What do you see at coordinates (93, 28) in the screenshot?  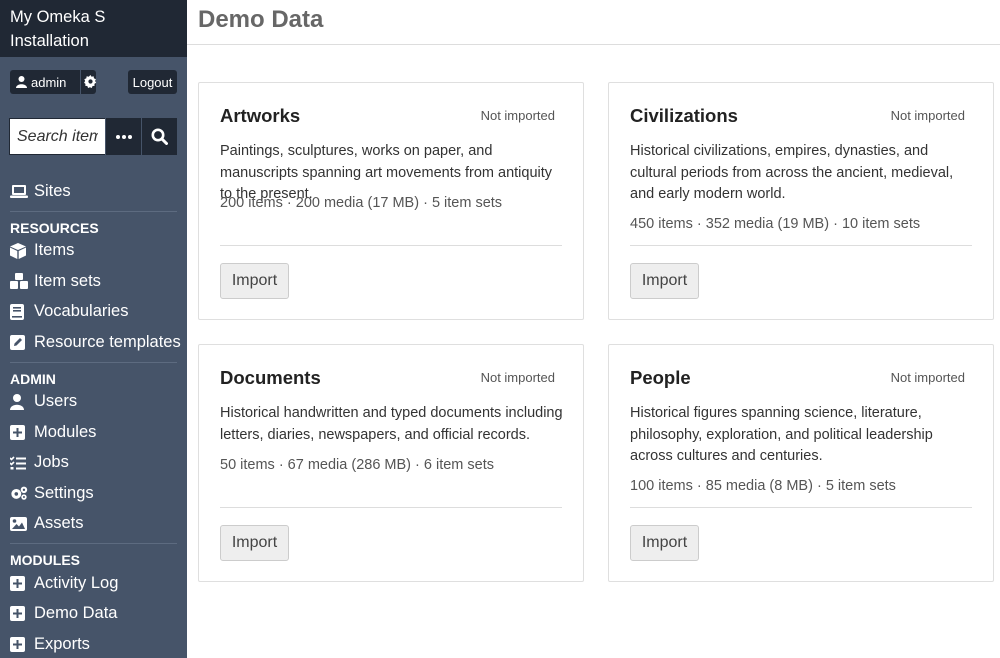 I see `site-title: My Omeka S Installation` at bounding box center [93, 28].